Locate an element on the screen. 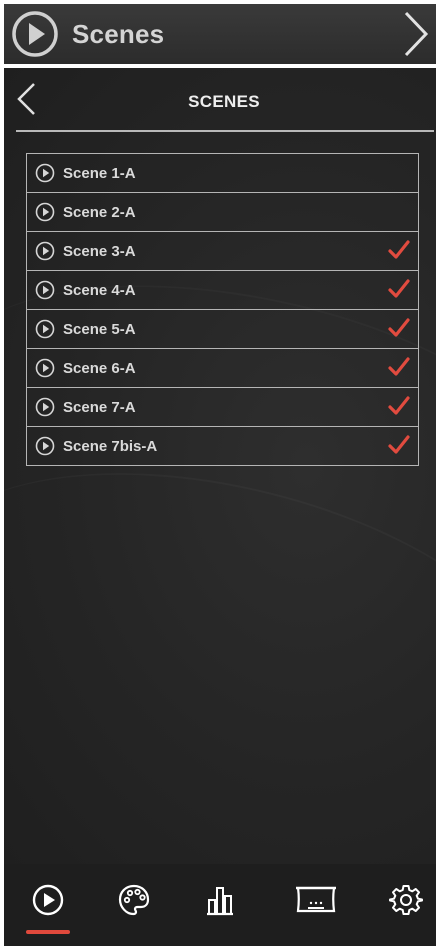  bottom-nav is located at coordinates (220, 905).